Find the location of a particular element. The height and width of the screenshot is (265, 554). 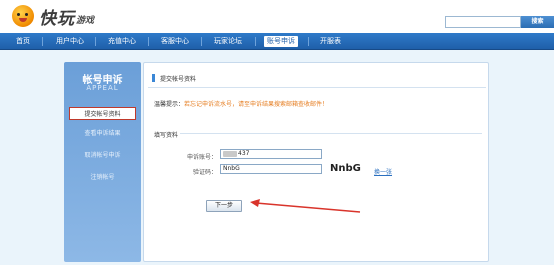

redacted-text is located at coordinates (230, 154).